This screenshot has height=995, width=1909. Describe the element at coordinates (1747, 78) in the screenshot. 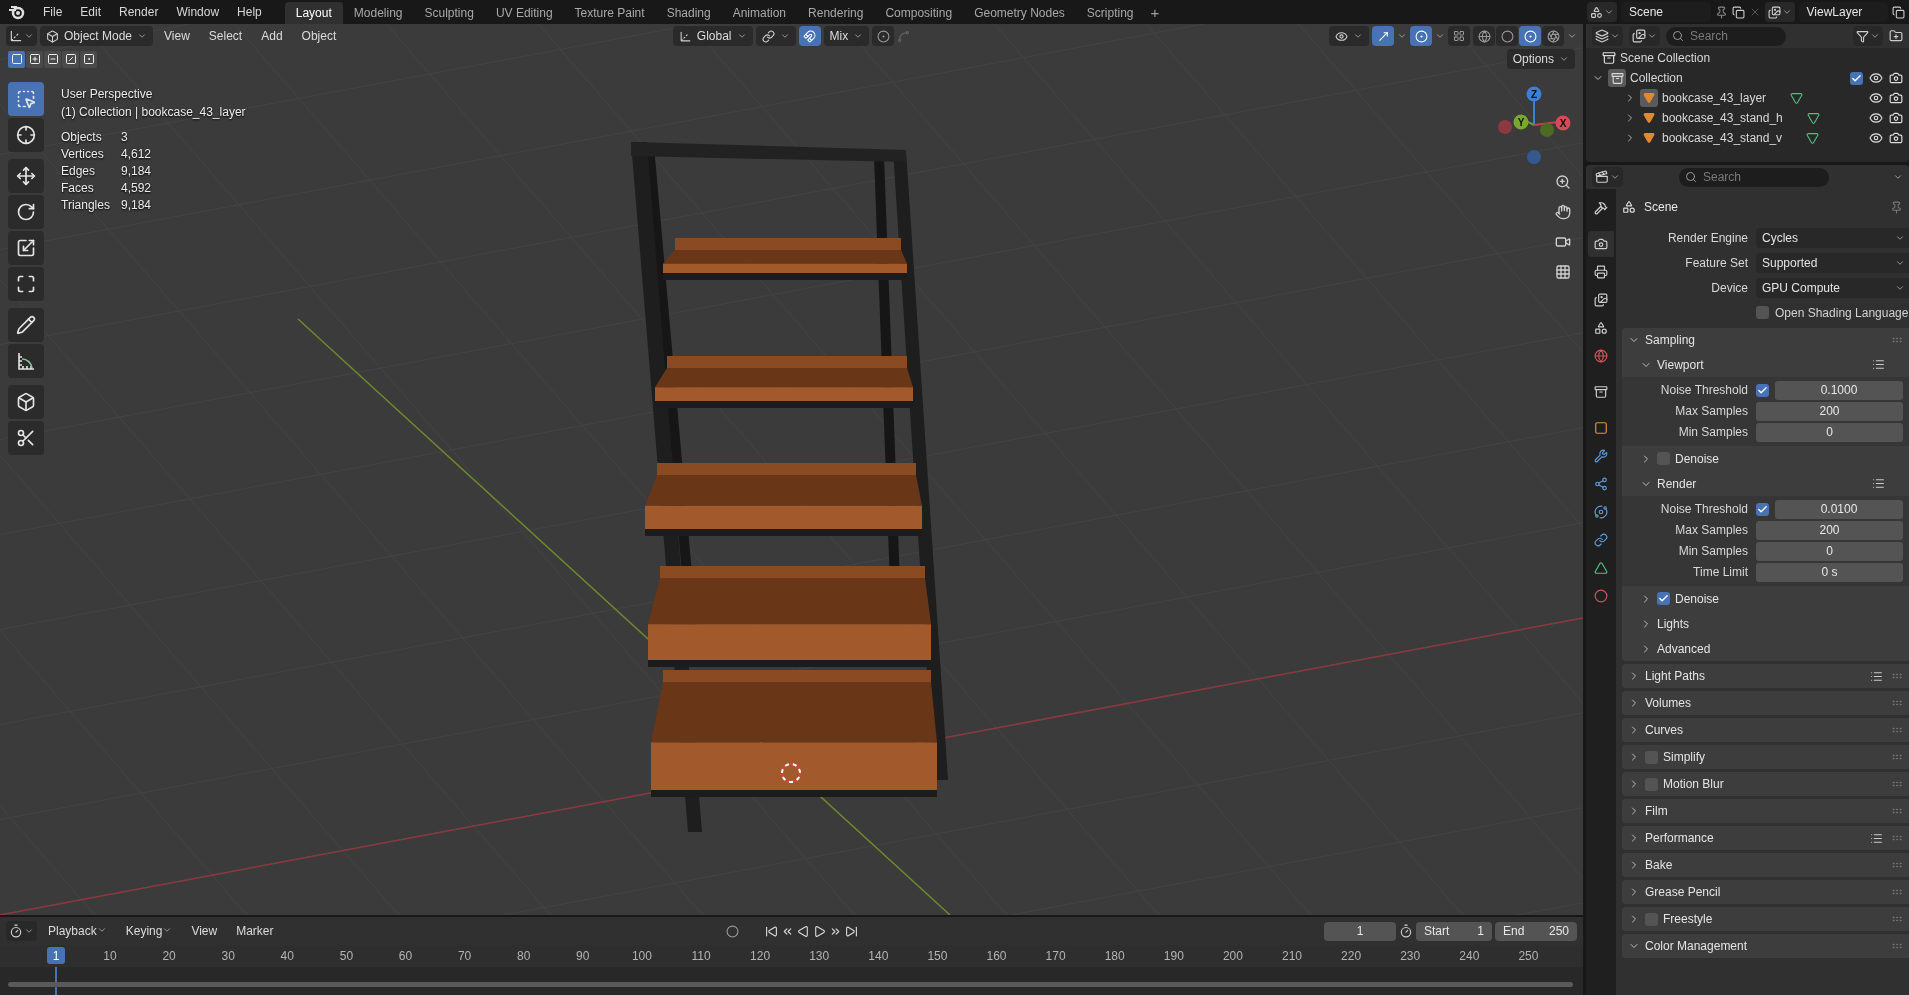

I see `outliner-row: Collection` at that location.